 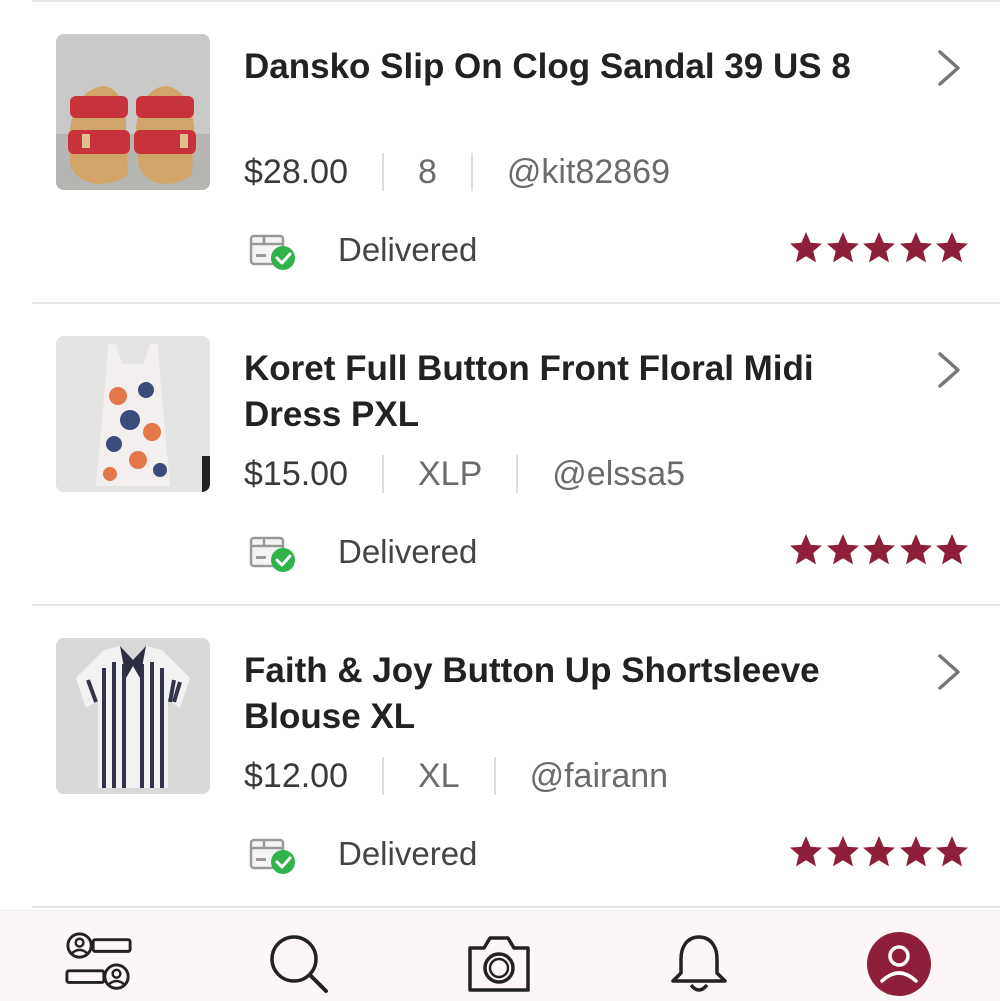 I want to click on camera-icon, so click(x=499, y=964).